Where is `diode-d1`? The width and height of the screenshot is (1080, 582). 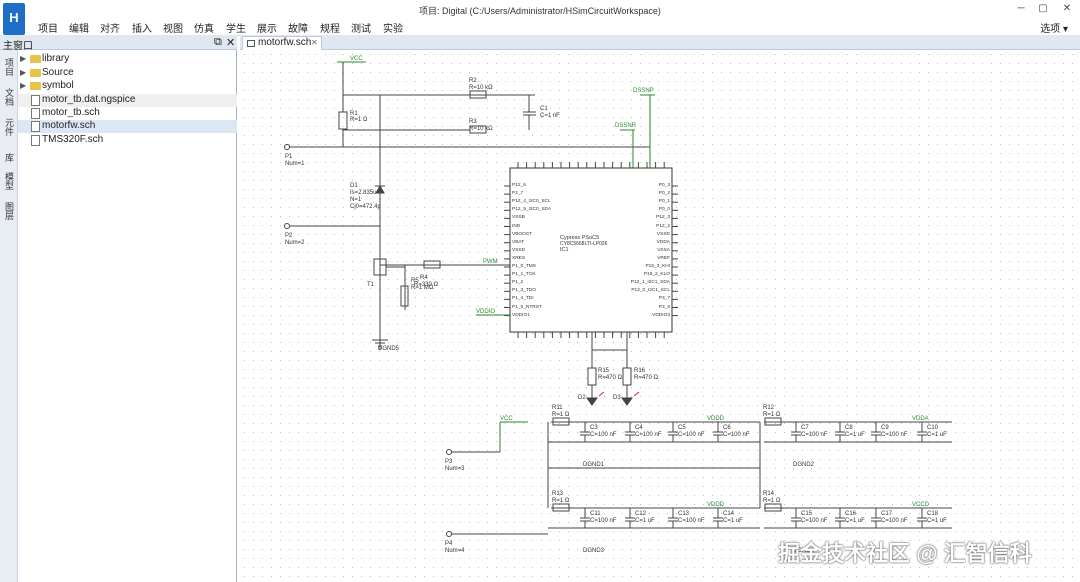 diode-d1 is located at coordinates (380, 189).